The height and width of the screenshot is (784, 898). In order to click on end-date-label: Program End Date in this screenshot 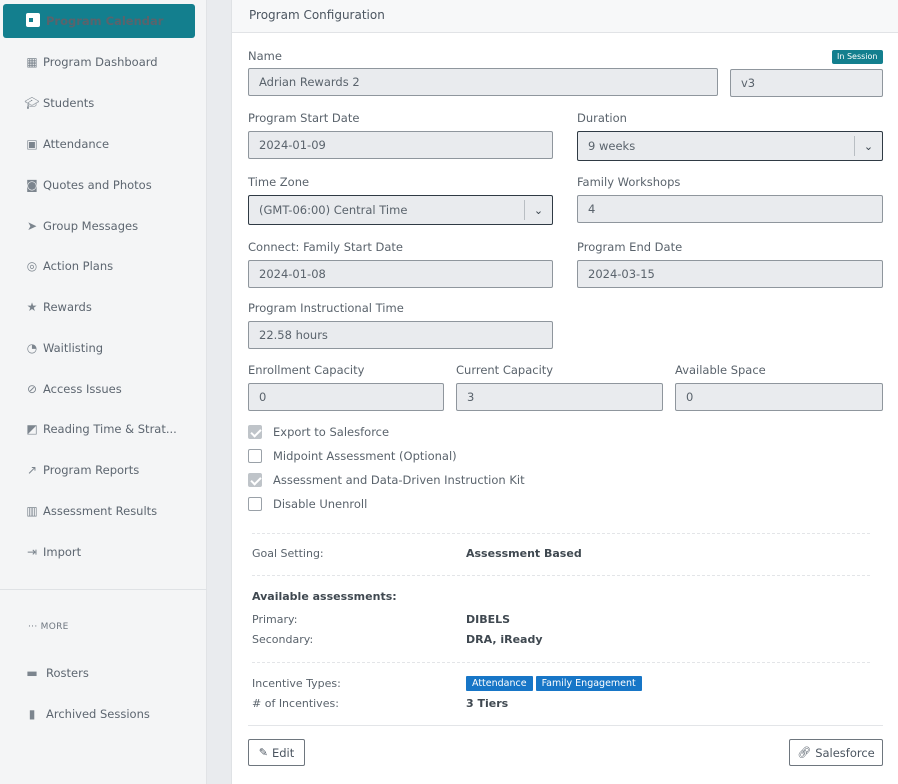, I will do `click(630, 247)`.